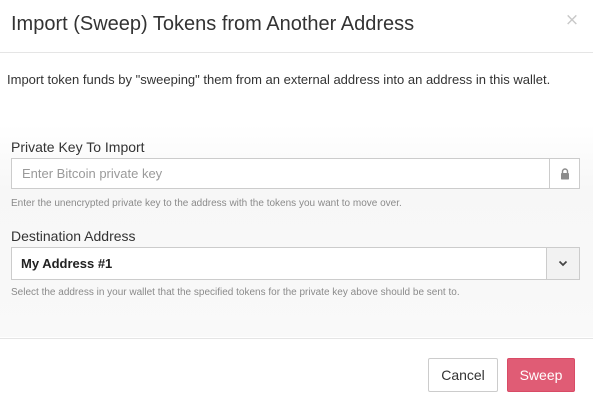 The image size is (593, 408). I want to click on close-button: ×, so click(572, 20).